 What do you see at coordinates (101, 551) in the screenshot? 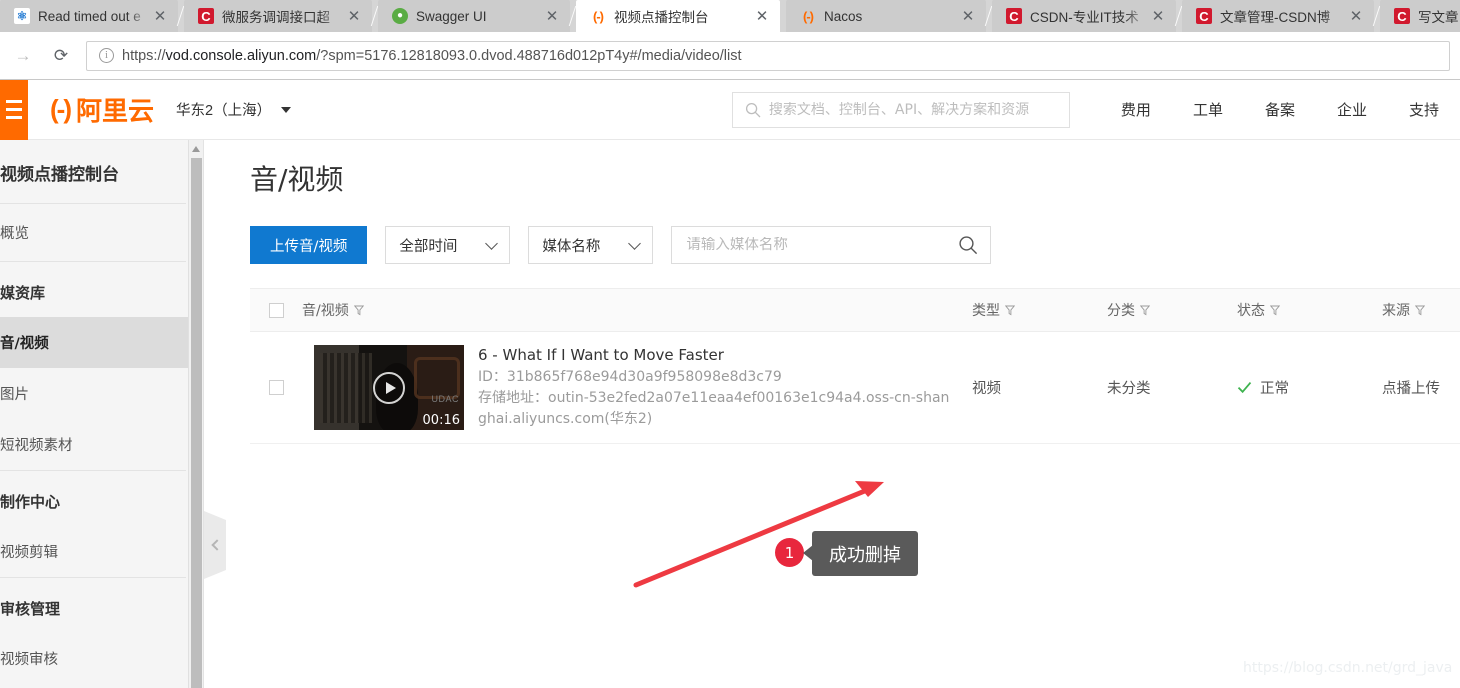
I see `sidebar-item-video-editing: 视频剪辑` at bounding box center [101, 551].